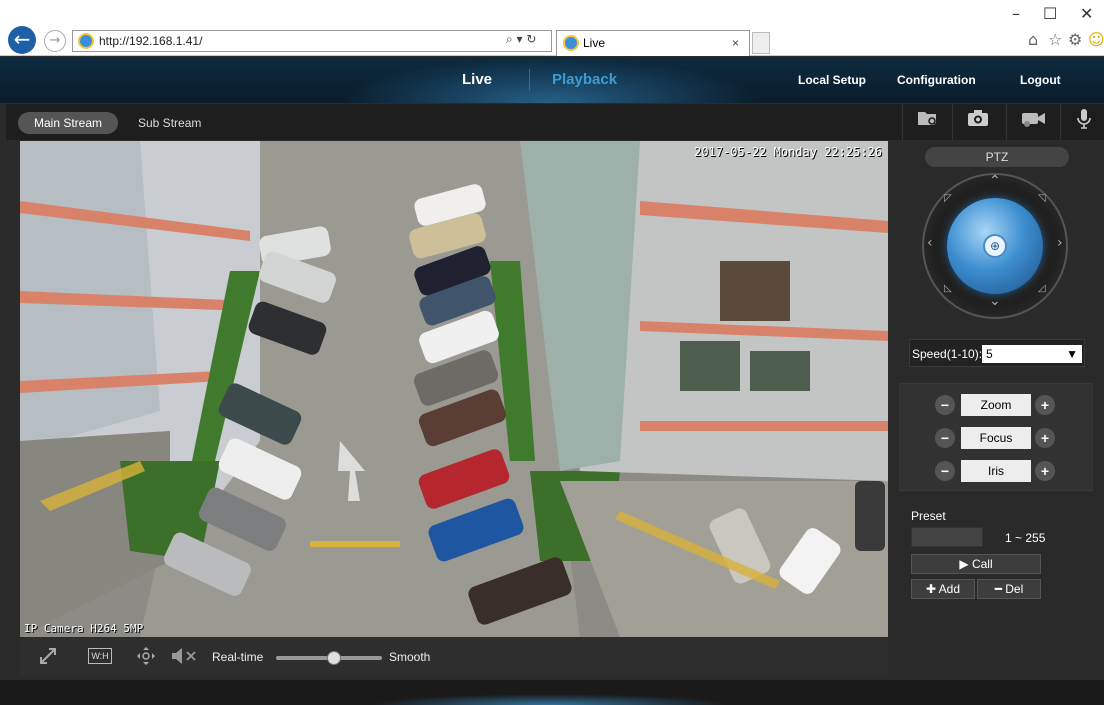  I want to click on iris-plus-button: +, so click(1045, 471).